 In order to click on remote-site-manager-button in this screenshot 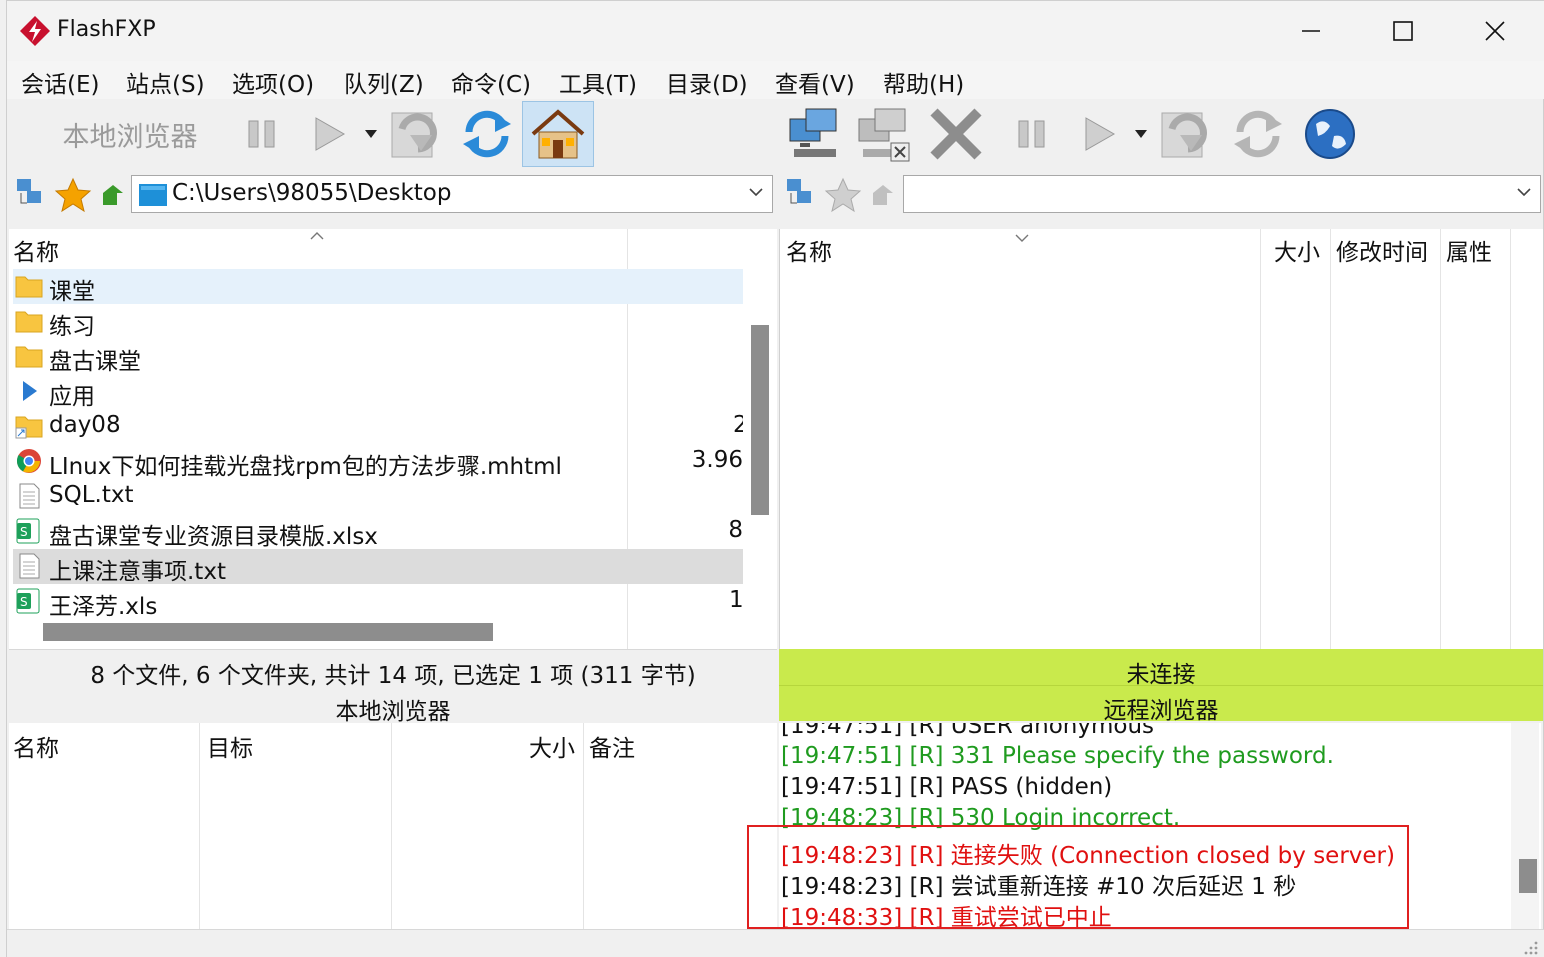, I will do `click(1330, 134)`.